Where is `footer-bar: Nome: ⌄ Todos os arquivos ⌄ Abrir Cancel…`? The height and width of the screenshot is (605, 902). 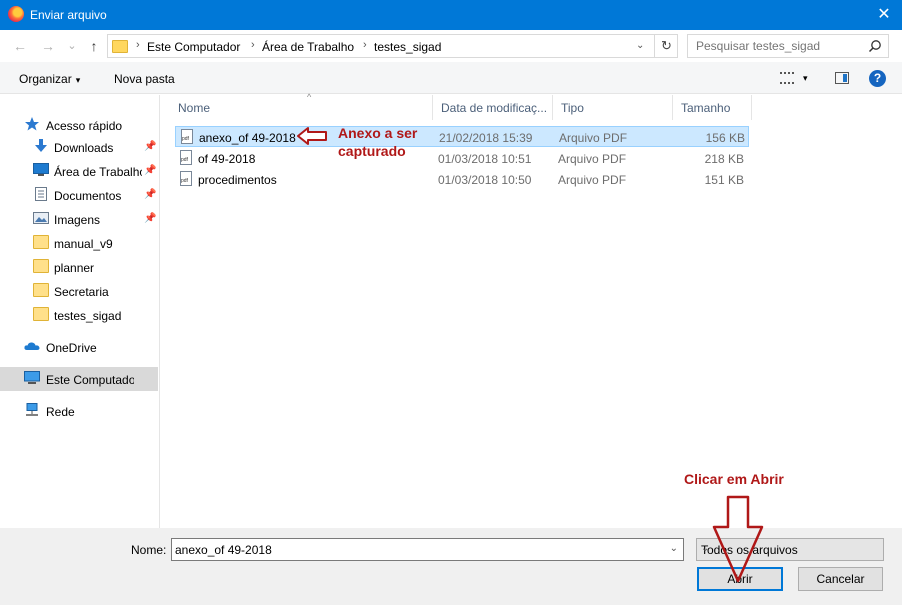 footer-bar: Nome: ⌄ Todos os arquivos ⌄ Abrir Cancel… is located at coordinates (451, 566).